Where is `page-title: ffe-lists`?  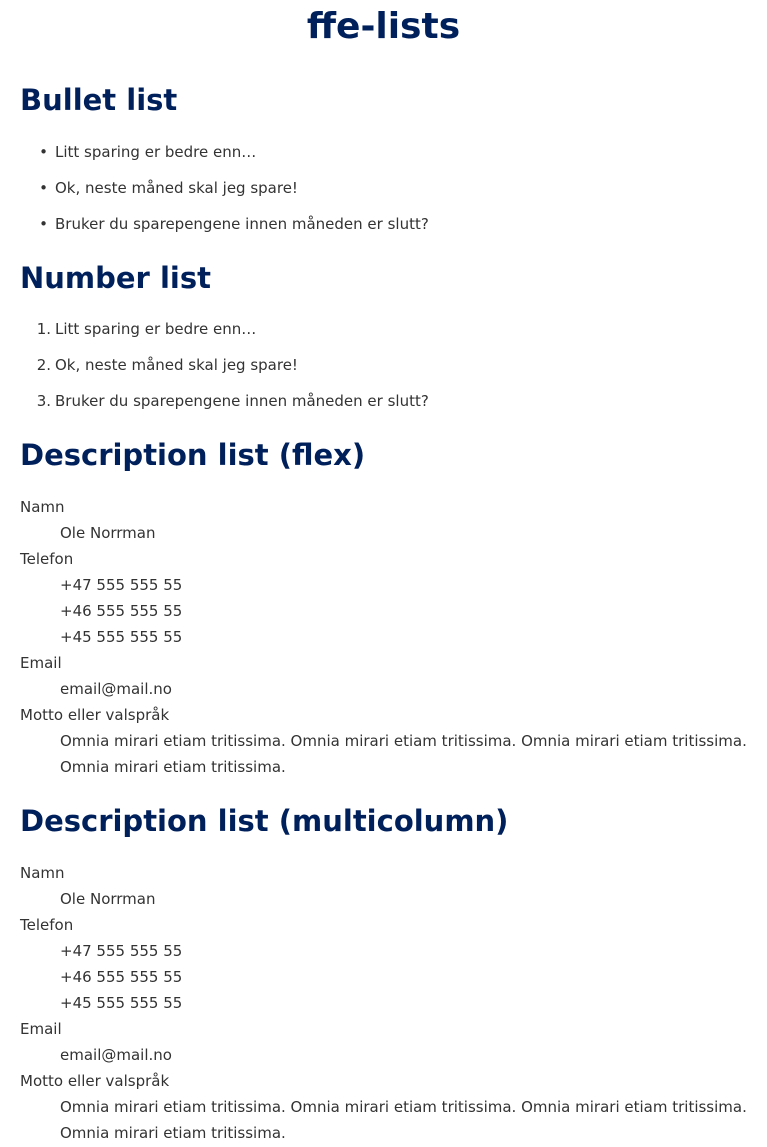 page-title: ffe-lists is located at coordinates (383, 26).